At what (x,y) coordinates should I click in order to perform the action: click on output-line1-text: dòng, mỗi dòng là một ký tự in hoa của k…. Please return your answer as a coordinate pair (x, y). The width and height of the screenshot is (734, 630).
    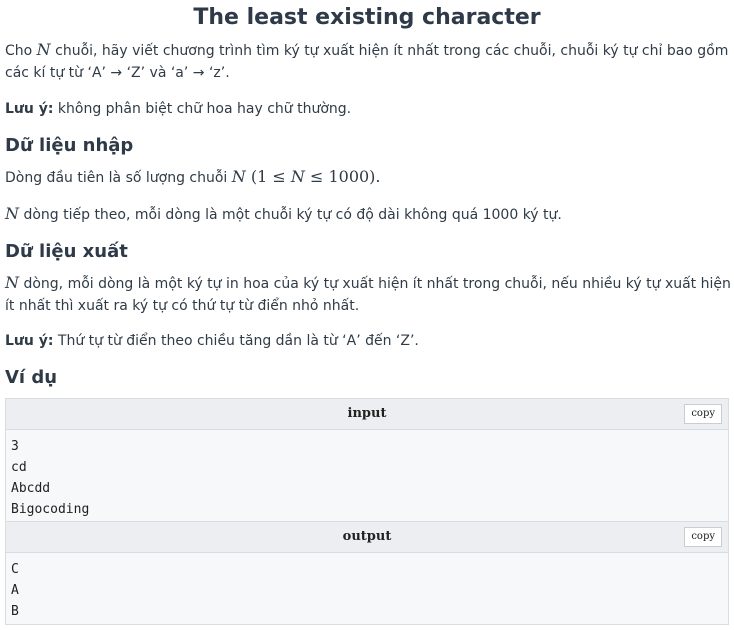
    Looking at the image, I should click on (368, 295).